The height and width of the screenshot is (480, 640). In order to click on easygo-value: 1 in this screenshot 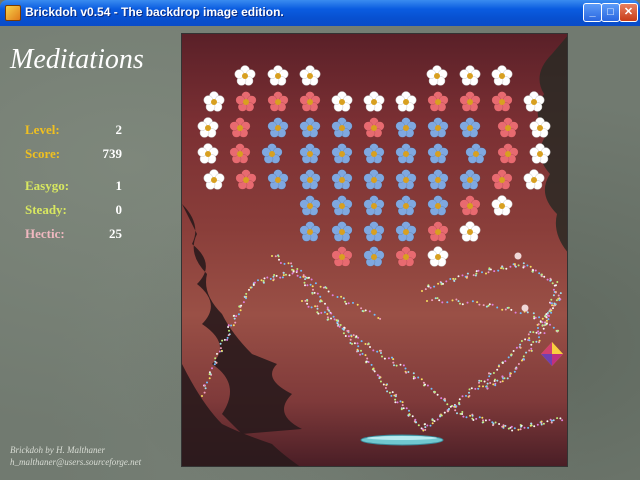, I will do `click(119, 185)`.